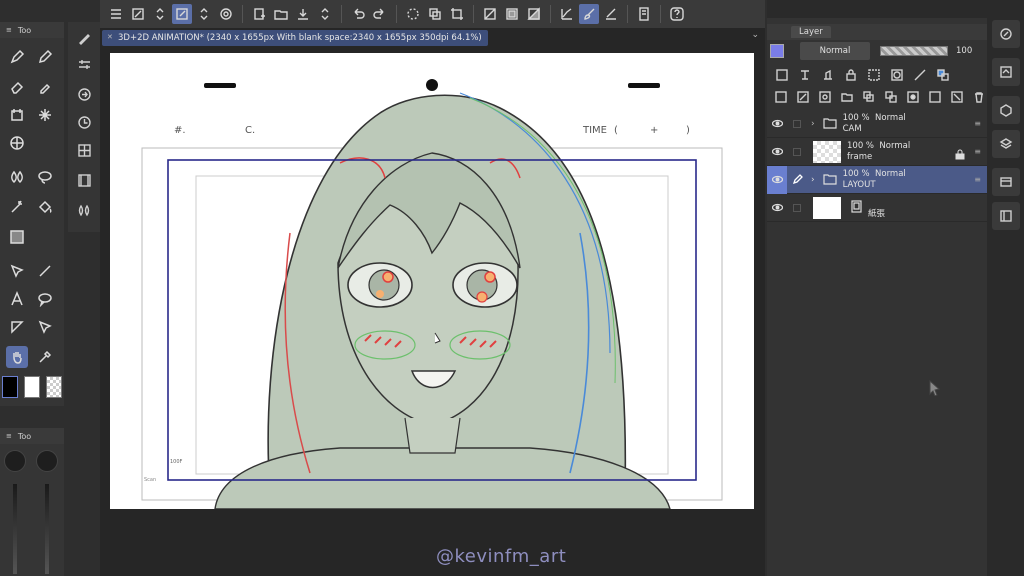 The image size is (1024, 576). I want to click on snap-icon, so click(226, 14).